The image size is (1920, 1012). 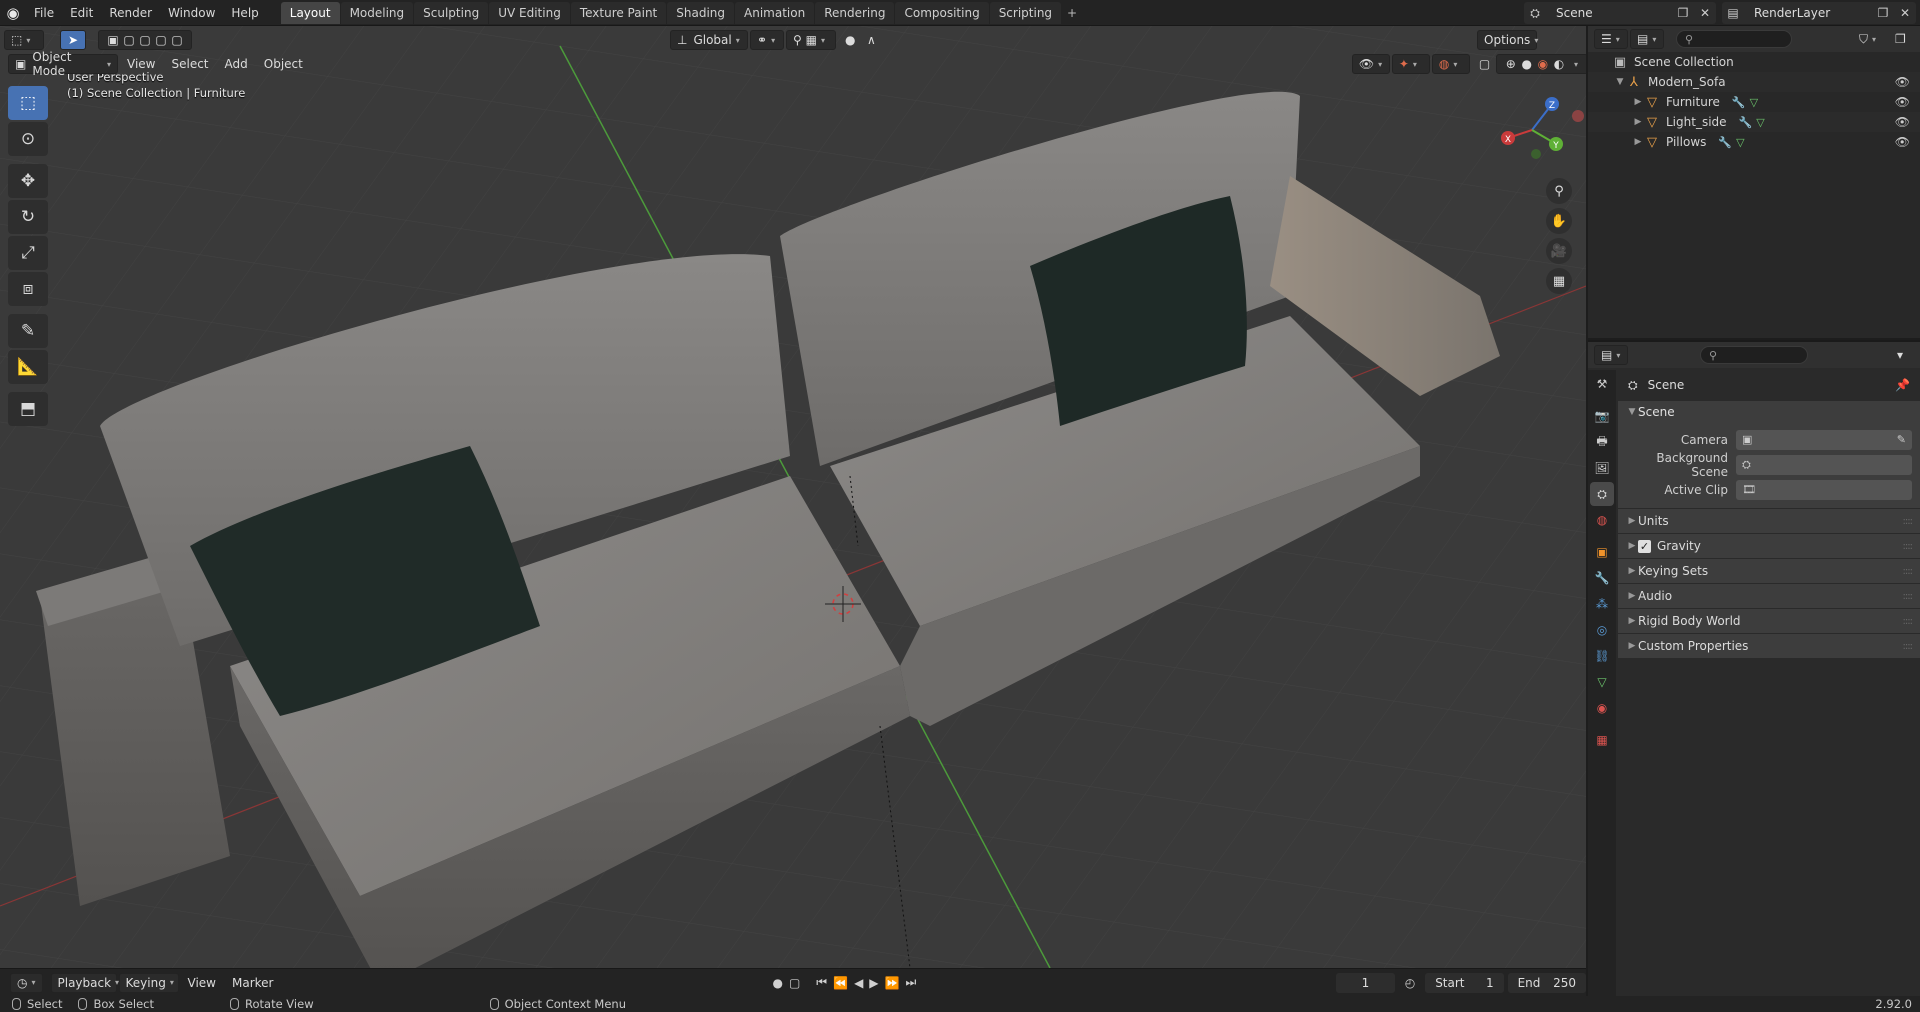 What do you see at coordinates (1559, 221) in the screenshot?
I see `pan-icon: ✋` at bounding box center [1559, 221].